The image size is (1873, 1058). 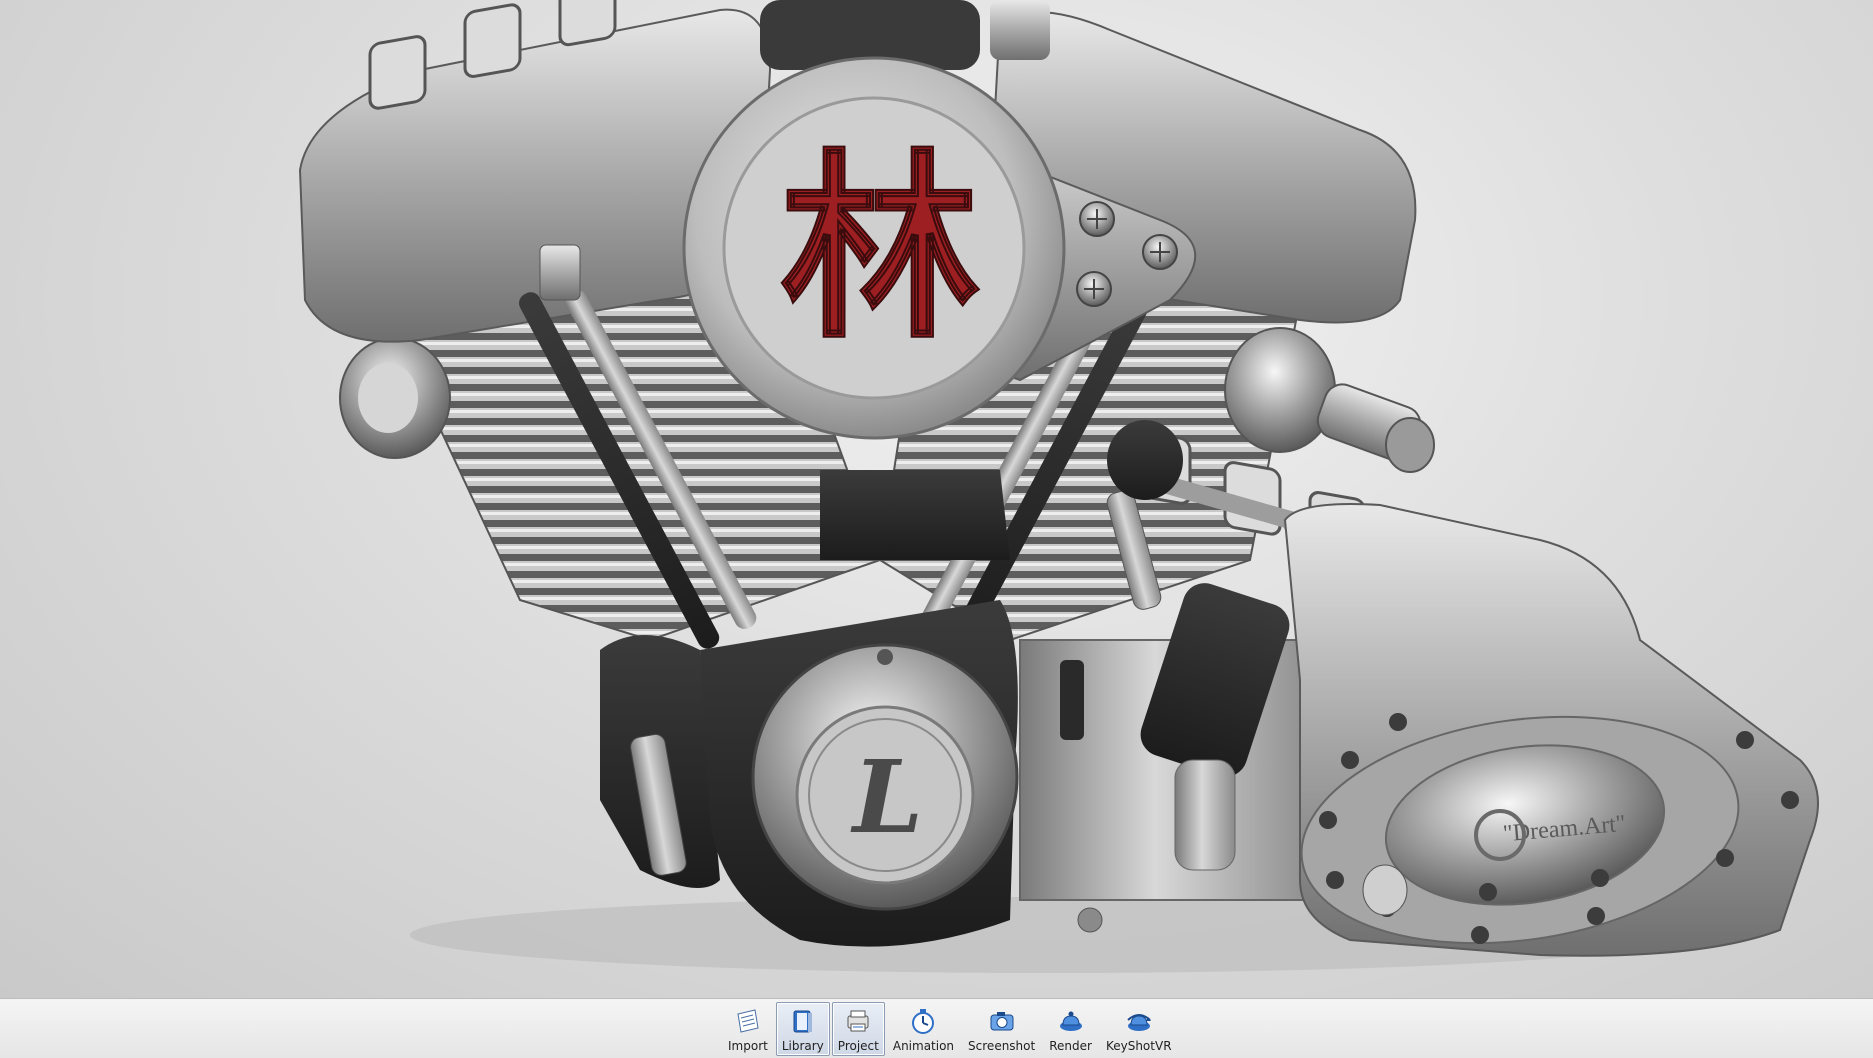 What do you see at coordinates (803, 1021) in the screenshot?
I see `library-icon` at bounding box center [803, 1021].